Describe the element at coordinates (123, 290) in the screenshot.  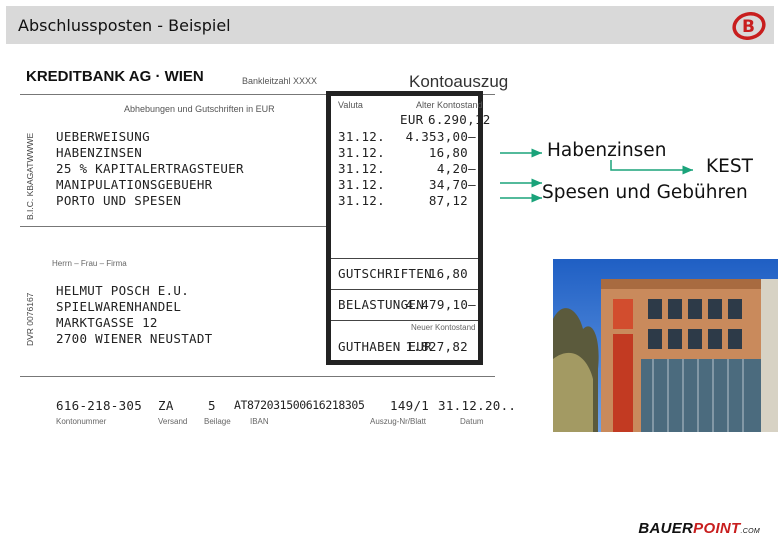
I see `holder-line-1: HELMUT POSCH E.U.` at that location.